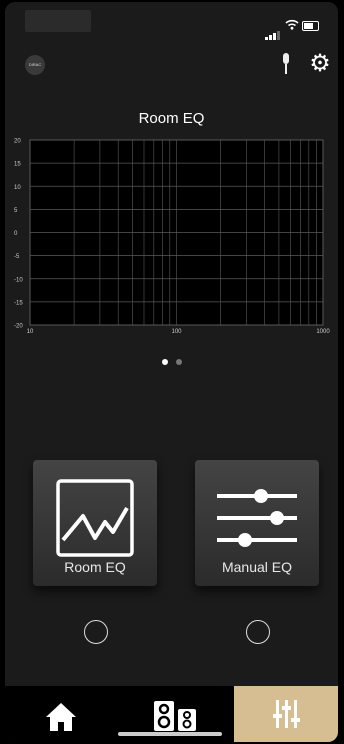 This screenshot has height=744, width=344. What do you see at coordinates (17, 257) in the screenshot?
I see `chart-y-tick: -5` at bounding box center [17, 257].